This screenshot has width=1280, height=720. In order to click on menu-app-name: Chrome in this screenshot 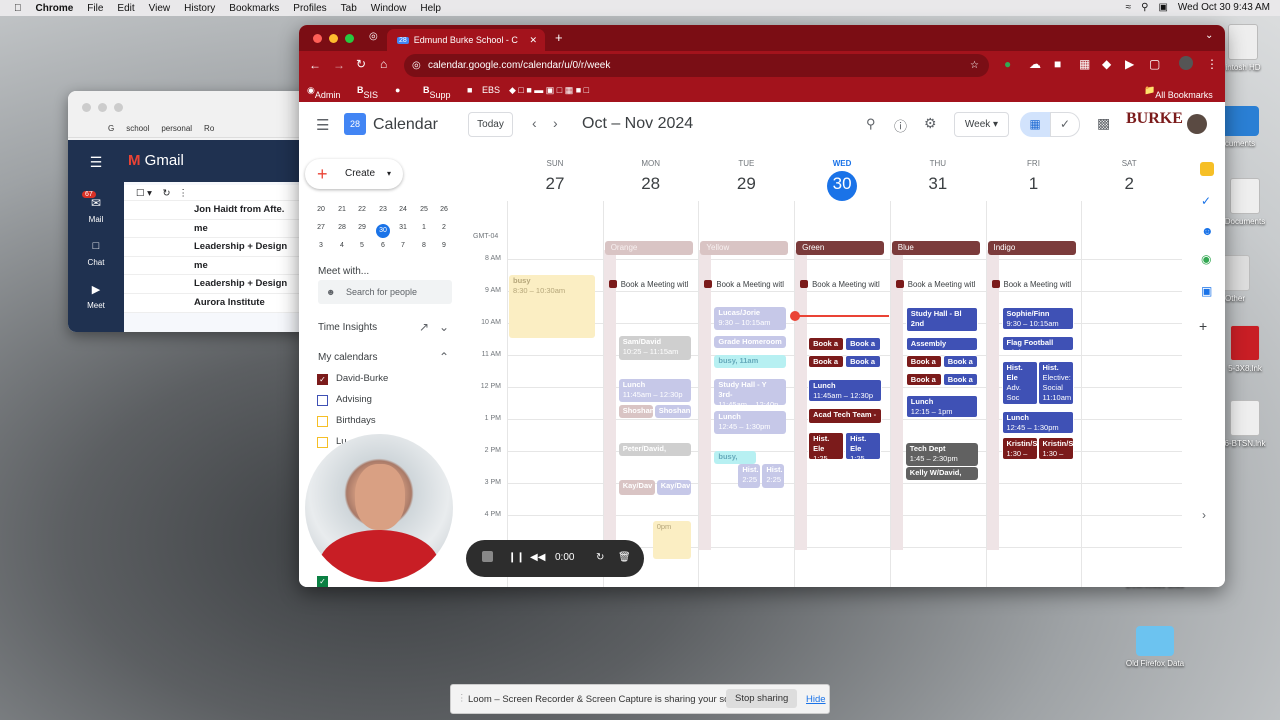, I will do `click(55, 8)`.